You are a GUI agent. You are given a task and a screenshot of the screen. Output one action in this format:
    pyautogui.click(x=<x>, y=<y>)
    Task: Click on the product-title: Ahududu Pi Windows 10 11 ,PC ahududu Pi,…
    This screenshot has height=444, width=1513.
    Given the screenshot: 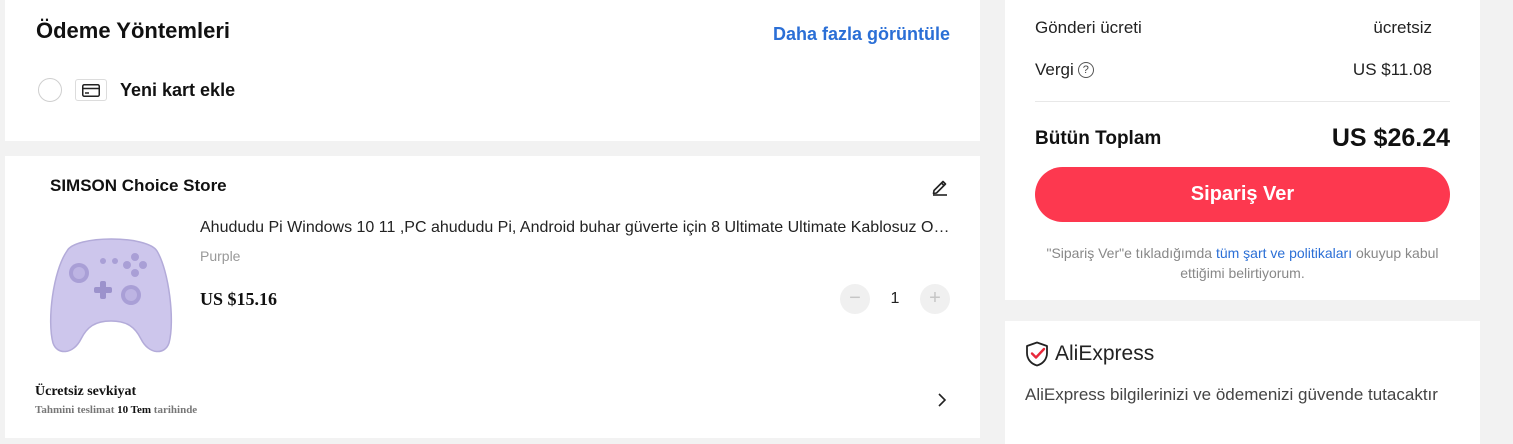 What is the action you would take?
    pyautogui.click(x=575, y=228)
    